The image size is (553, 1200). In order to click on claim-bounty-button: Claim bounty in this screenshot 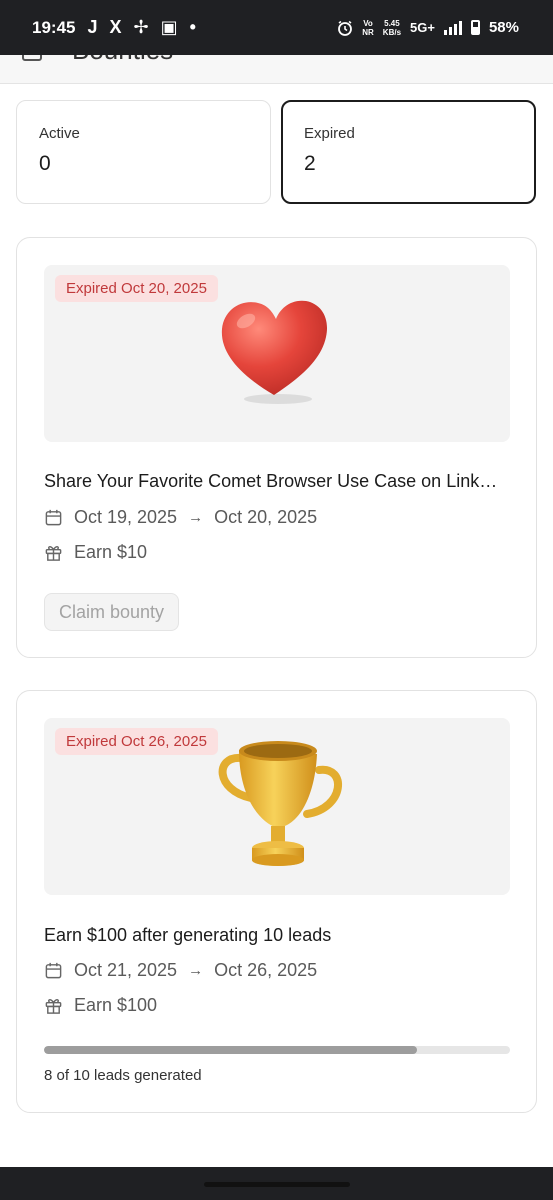, I will do `click(112, 612)`.